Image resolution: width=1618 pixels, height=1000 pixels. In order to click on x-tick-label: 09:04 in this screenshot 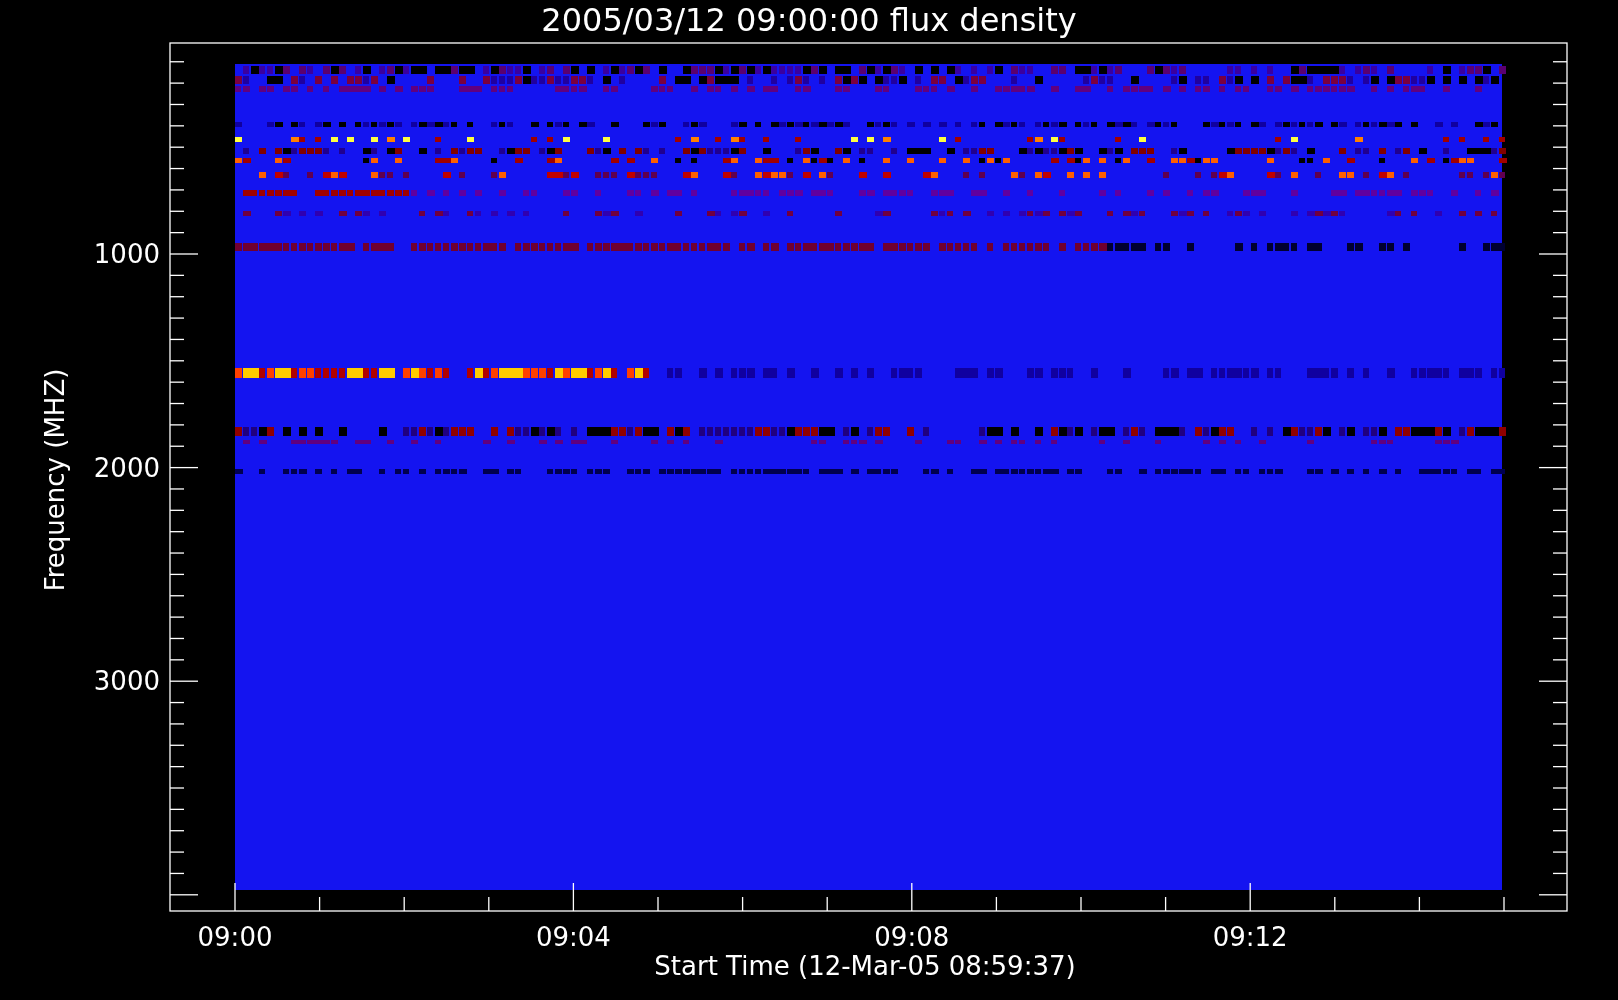, I will do `click(573, 937)`.